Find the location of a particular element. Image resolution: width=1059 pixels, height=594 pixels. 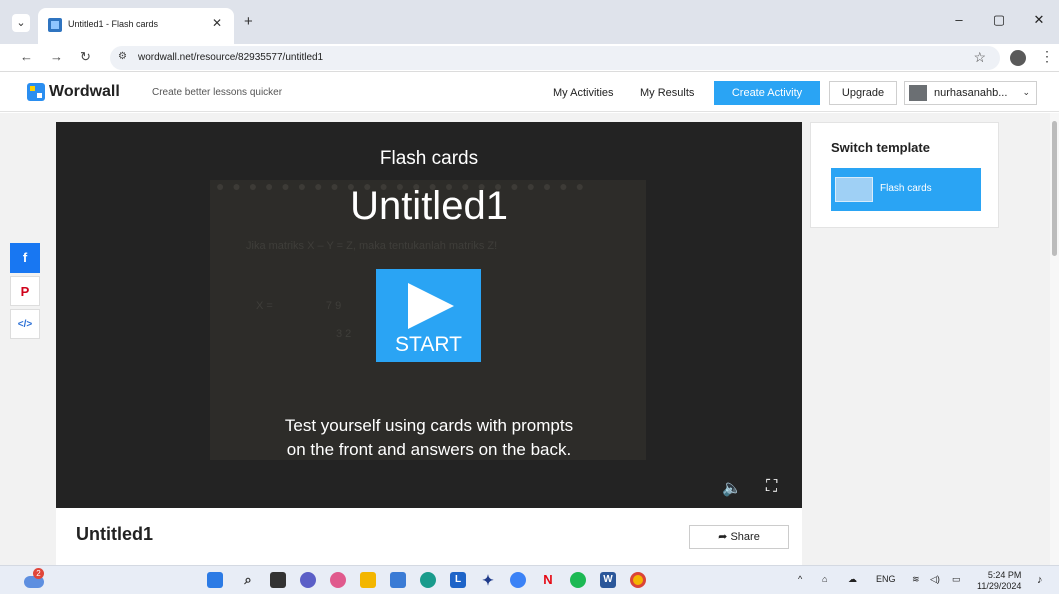

my-results-link: My Results is located at coordinates (667, 93).